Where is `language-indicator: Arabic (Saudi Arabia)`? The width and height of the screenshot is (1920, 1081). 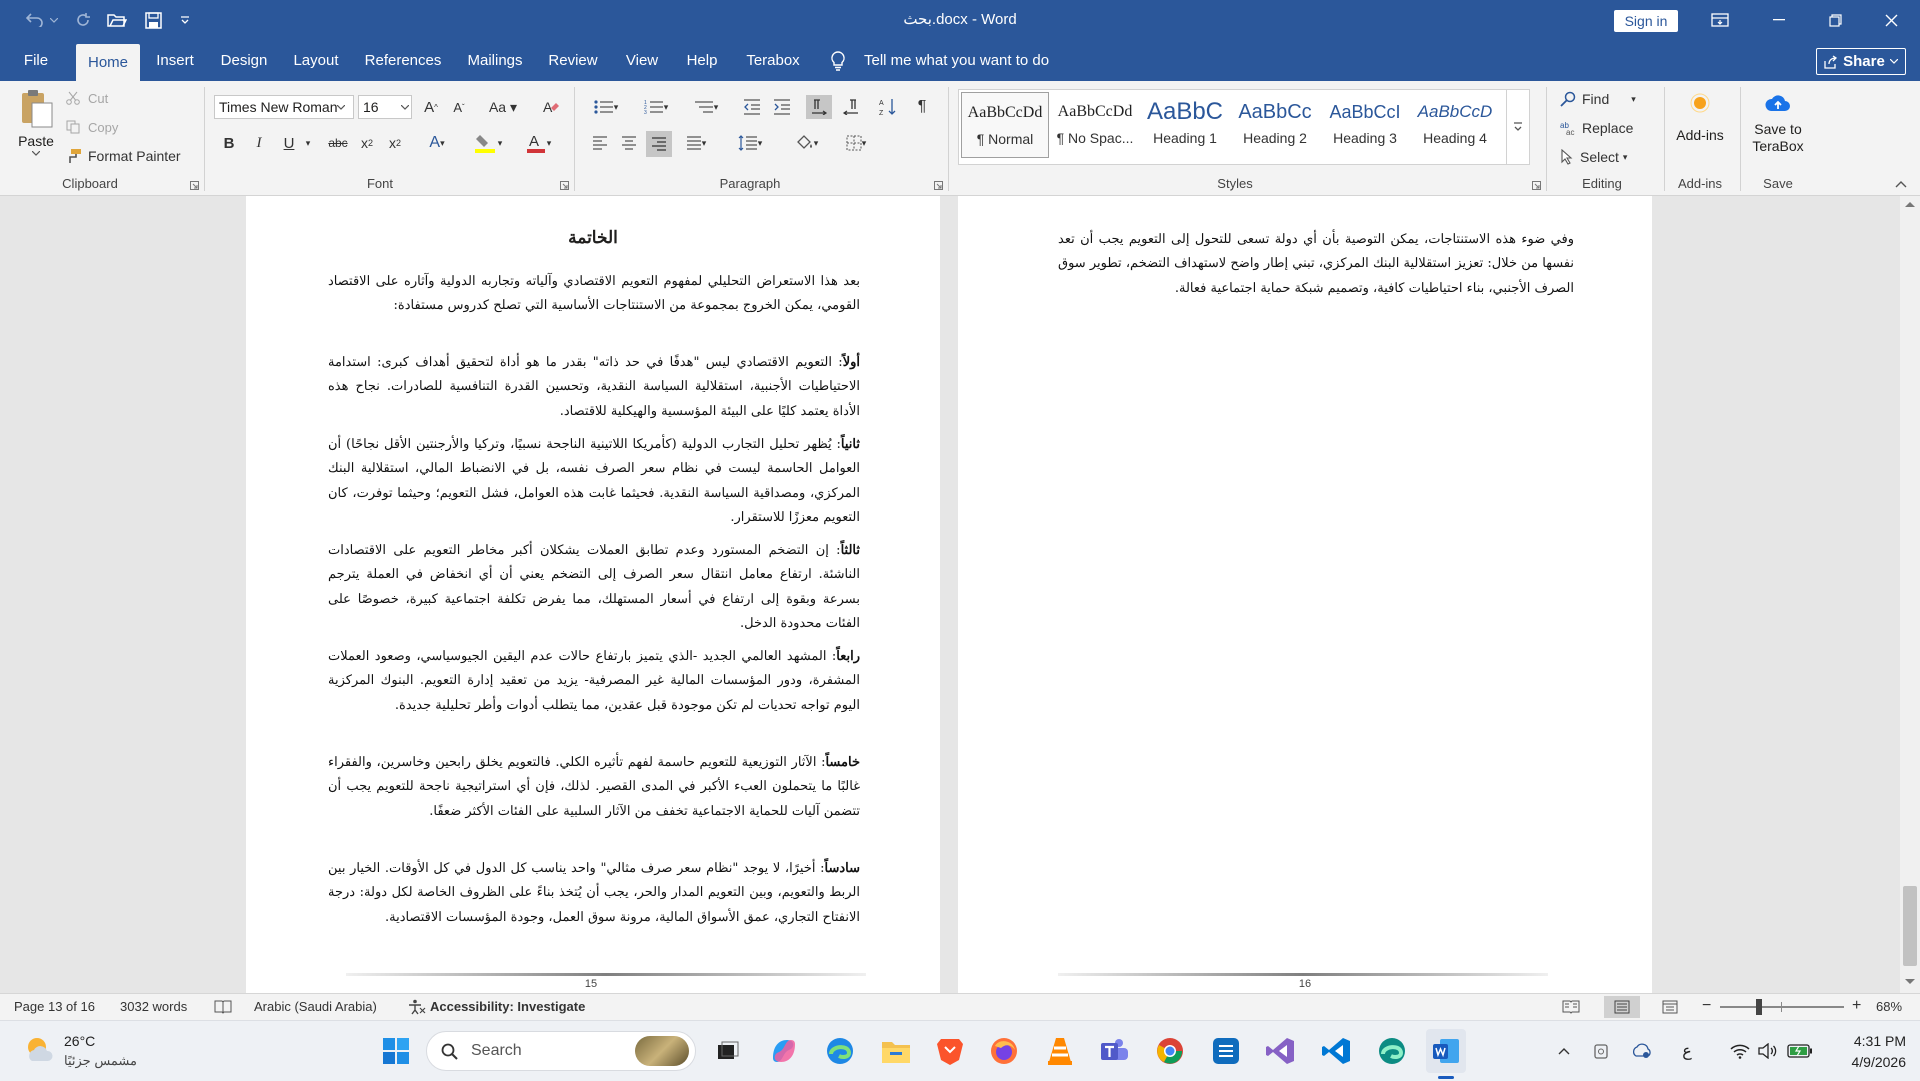 language-indicator: Arabic (Saudi Arabia) is located at coordinates (315, 1007).